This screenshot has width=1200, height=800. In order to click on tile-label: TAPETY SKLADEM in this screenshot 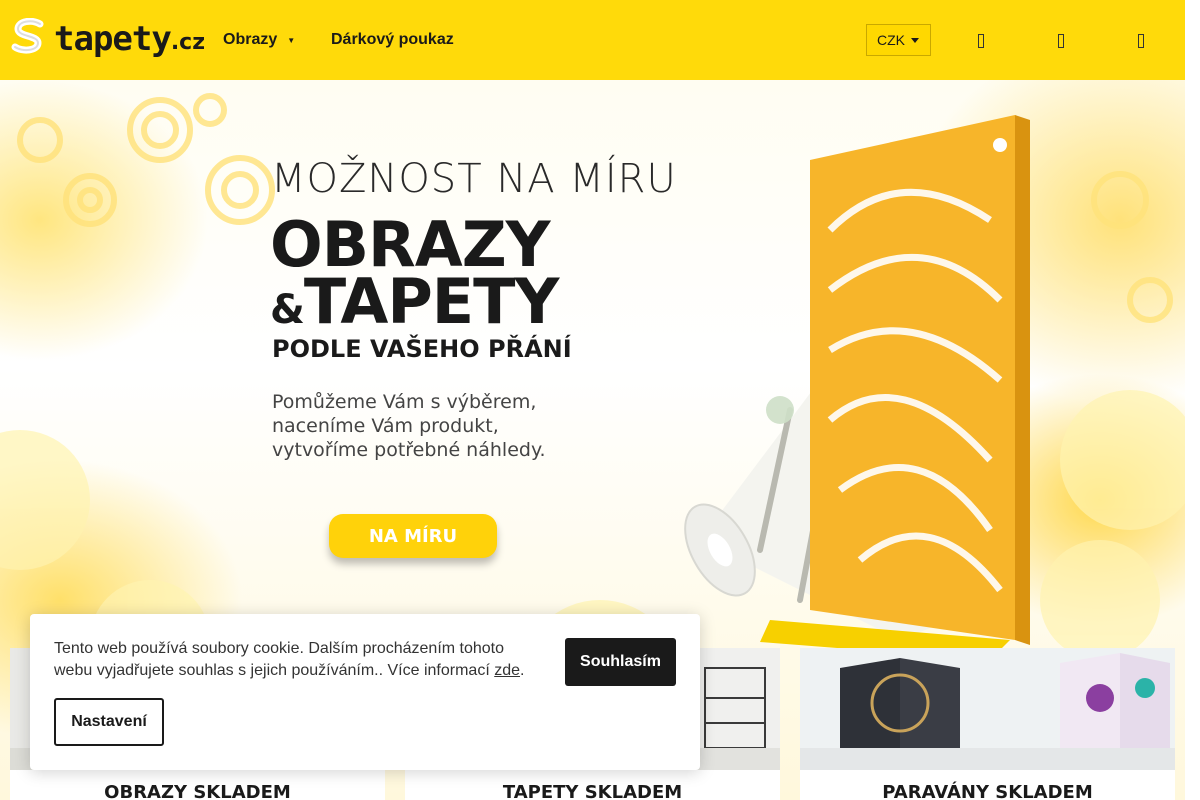, I will do `click(592, 785)`.